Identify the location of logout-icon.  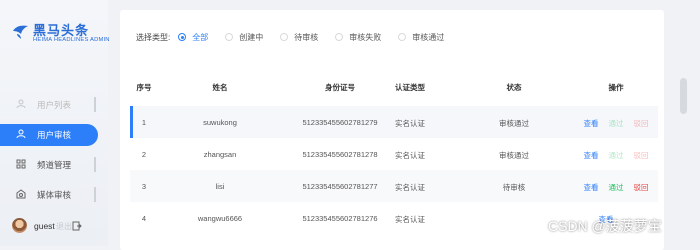
(77, 226).